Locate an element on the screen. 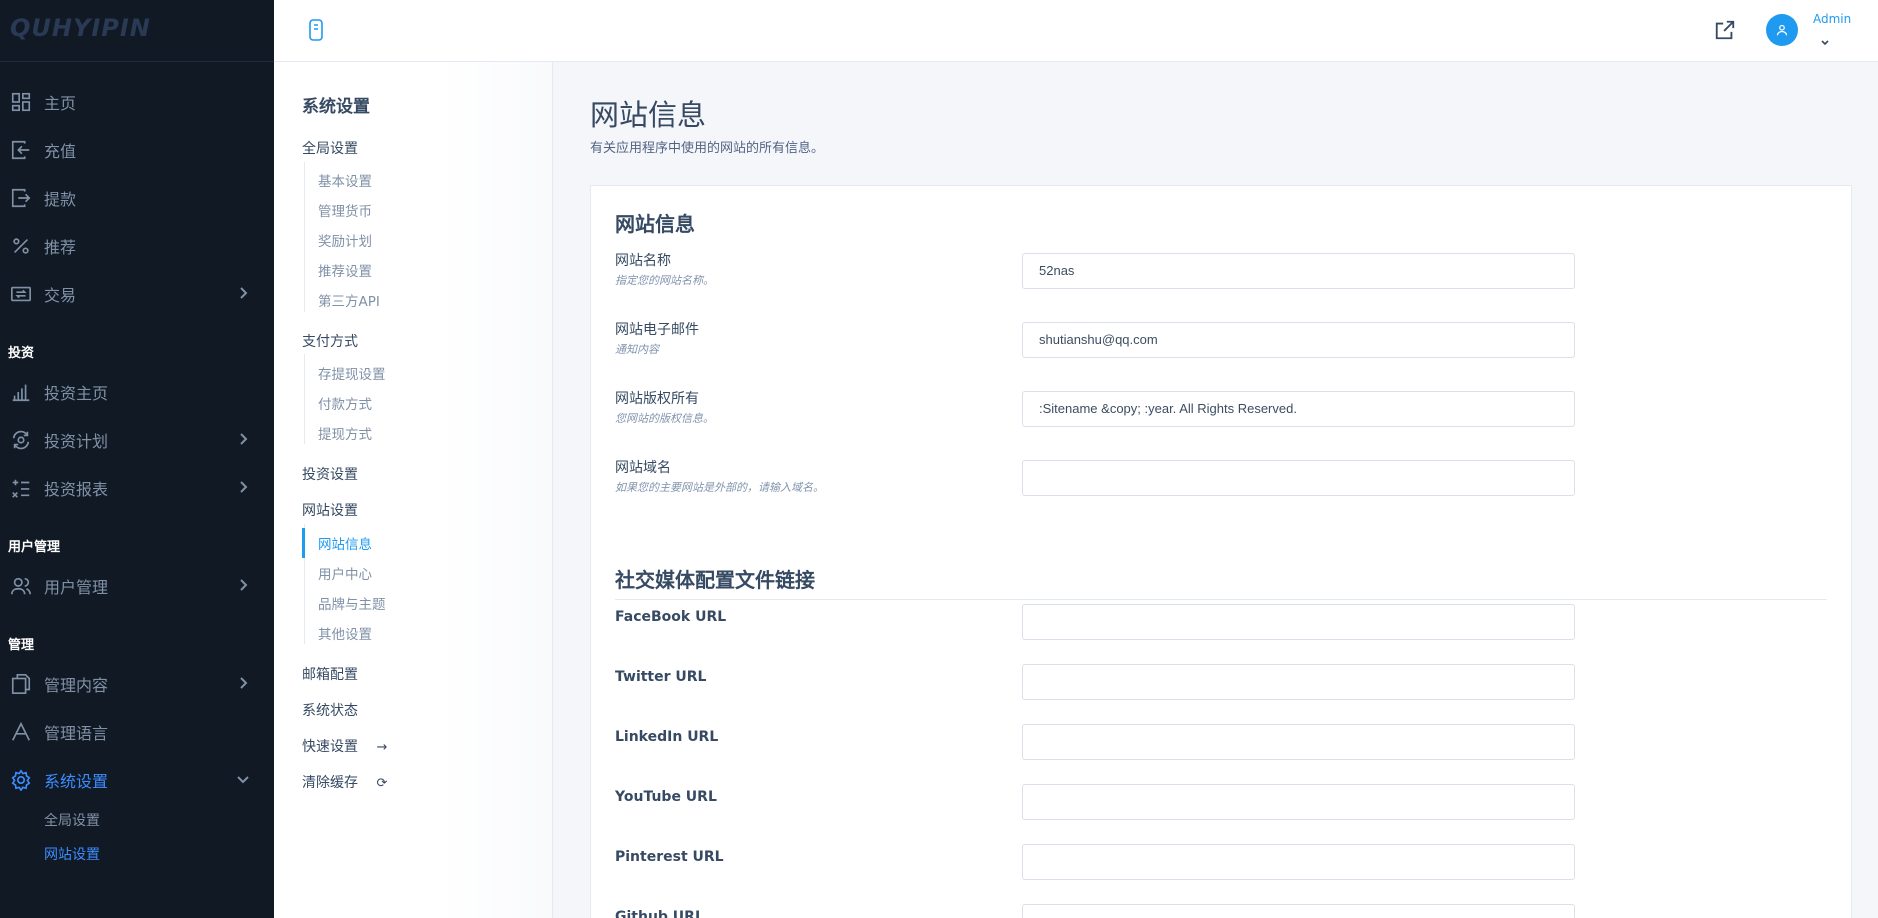  sidebar-item-manage-language: 管理语言 is located at coordinates (137, 732).